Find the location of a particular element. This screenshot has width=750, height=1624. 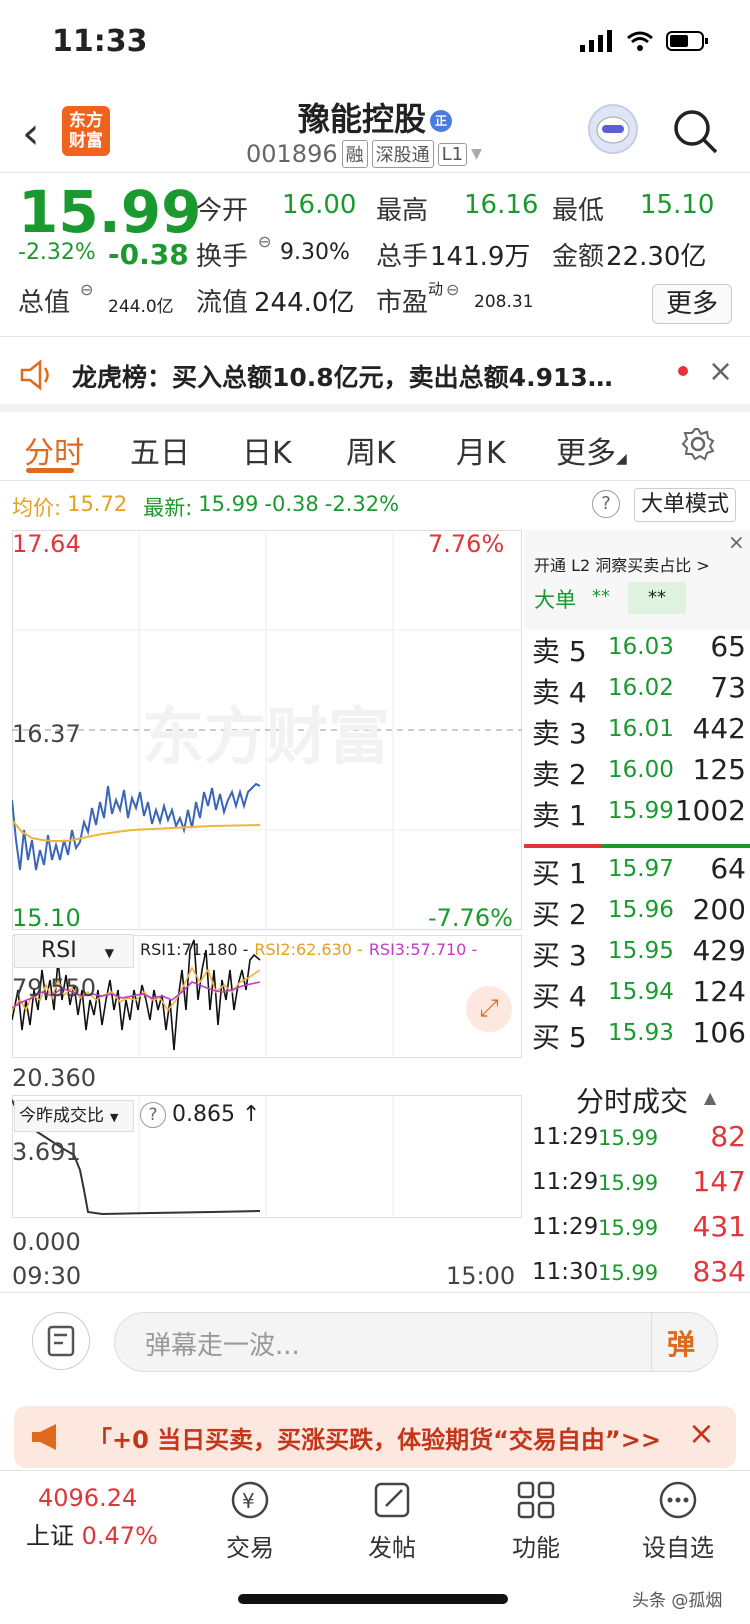

settings-gear-icon is located at coordinates (698, 444).